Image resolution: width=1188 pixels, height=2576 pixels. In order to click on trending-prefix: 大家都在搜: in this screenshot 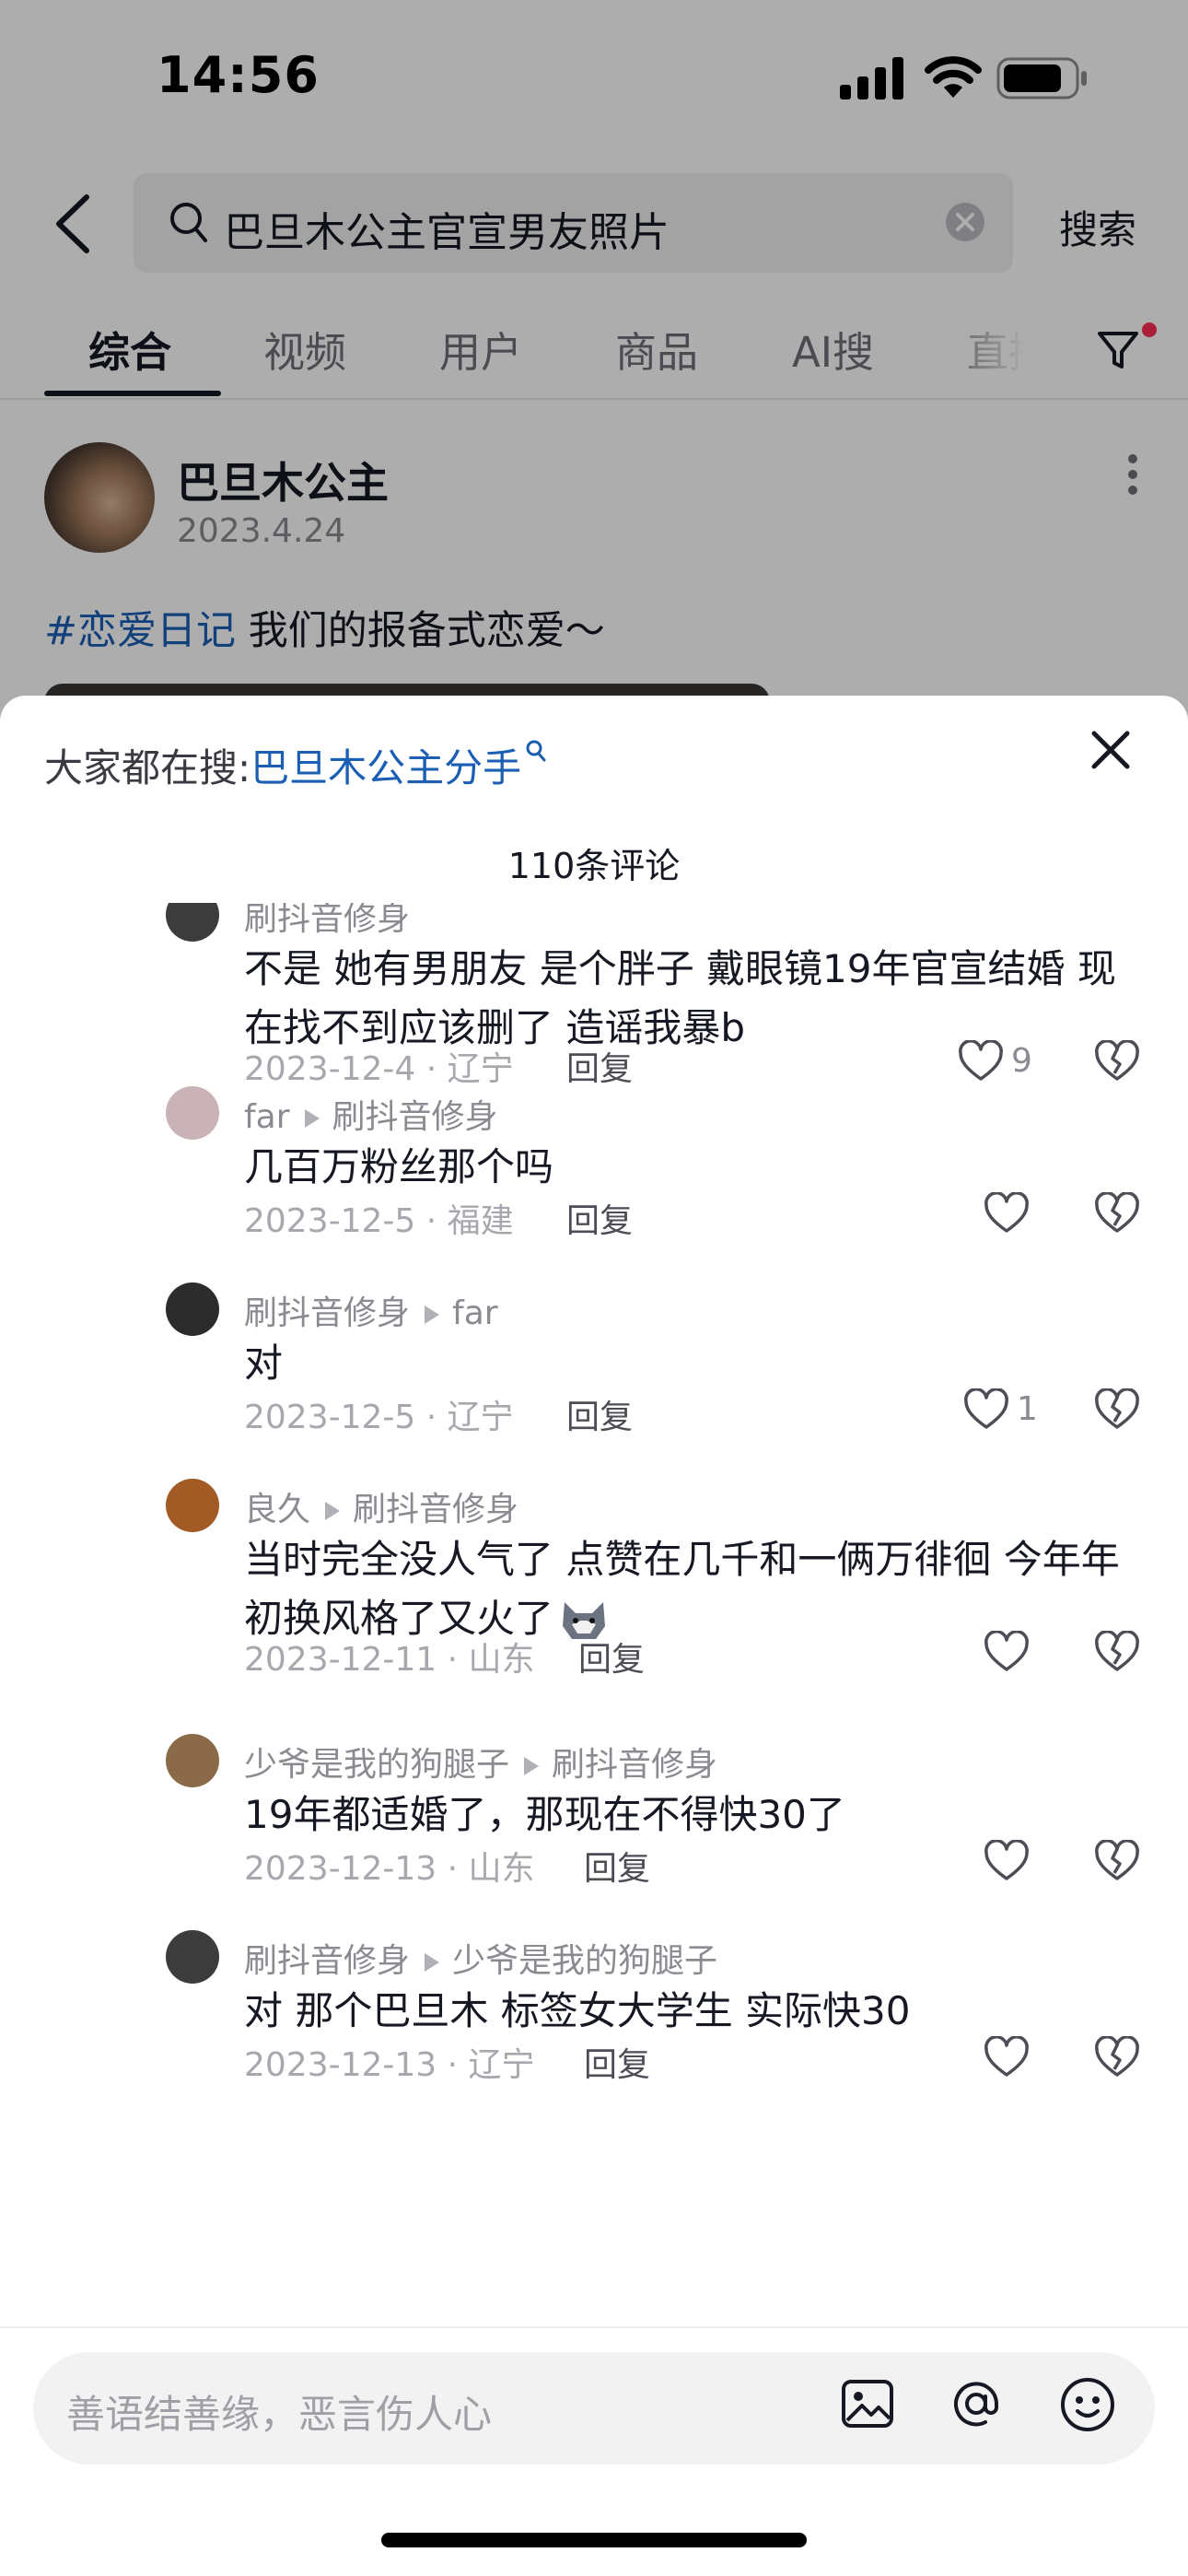, I will do `click(147, 767)`.